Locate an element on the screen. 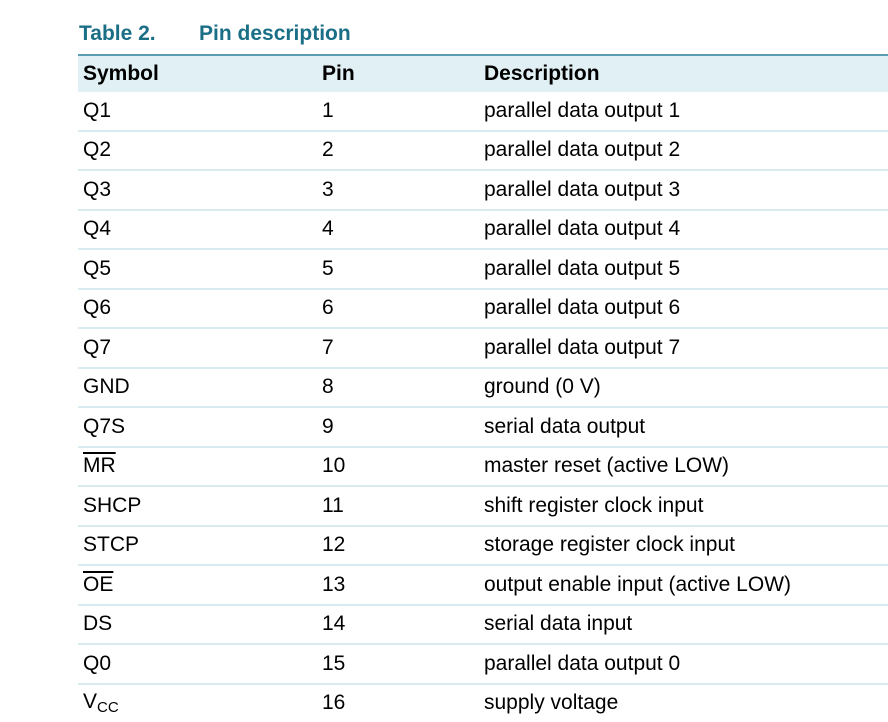 The width and height of the screenshot is (888, 722). cell-pin: 9 is located at coordinates (398, 427).